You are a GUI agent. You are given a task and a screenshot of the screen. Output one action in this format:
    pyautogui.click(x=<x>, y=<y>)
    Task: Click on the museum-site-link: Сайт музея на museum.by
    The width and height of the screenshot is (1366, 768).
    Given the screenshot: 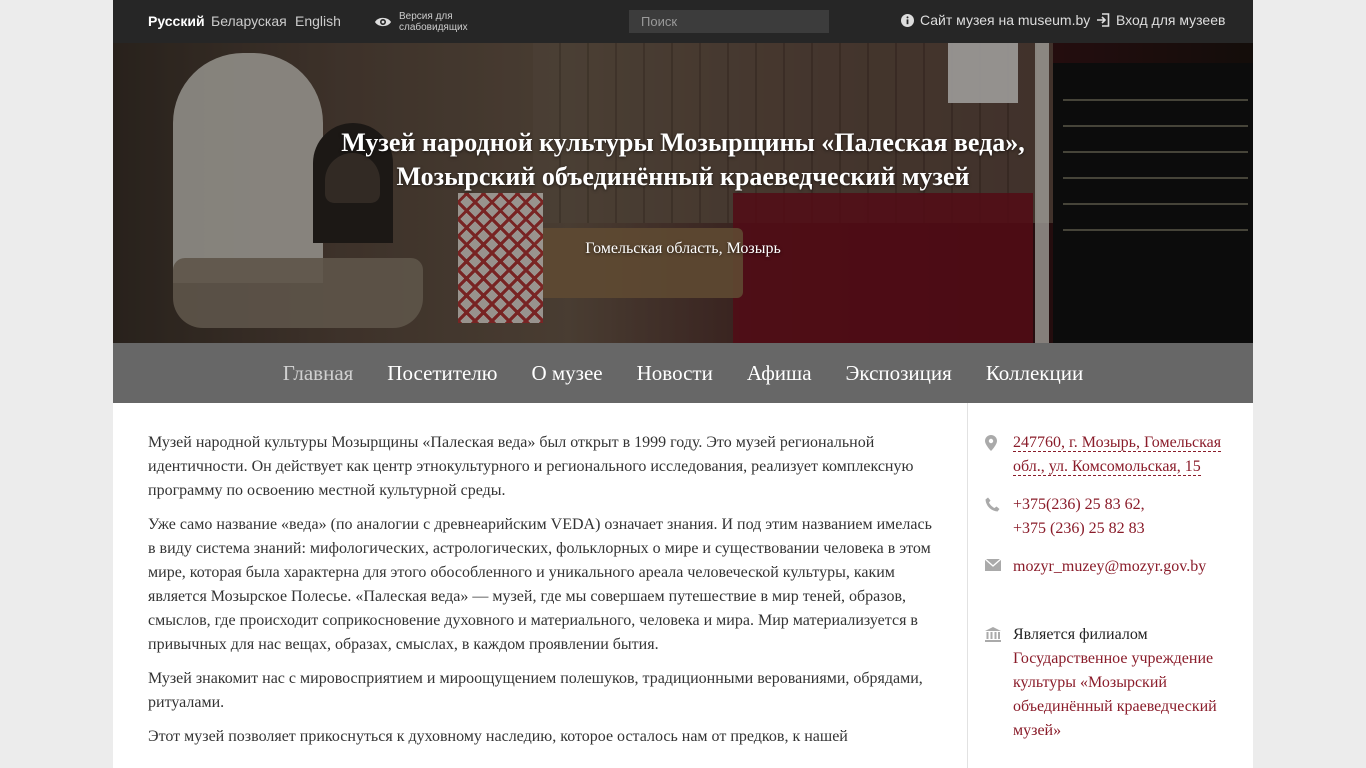 What is the action you would take?
    pyautogui.click(x=995, y=20)
    